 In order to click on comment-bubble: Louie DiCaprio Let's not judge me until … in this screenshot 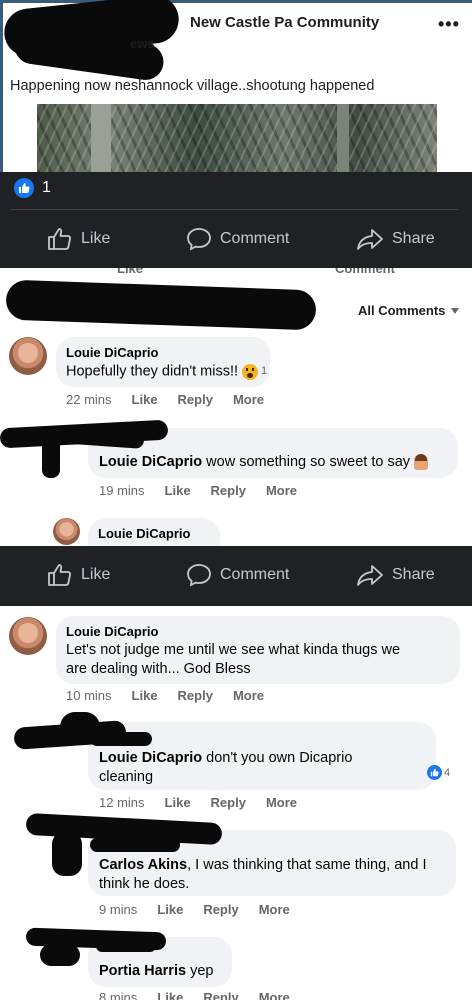, I will do `click(258, 650)`.